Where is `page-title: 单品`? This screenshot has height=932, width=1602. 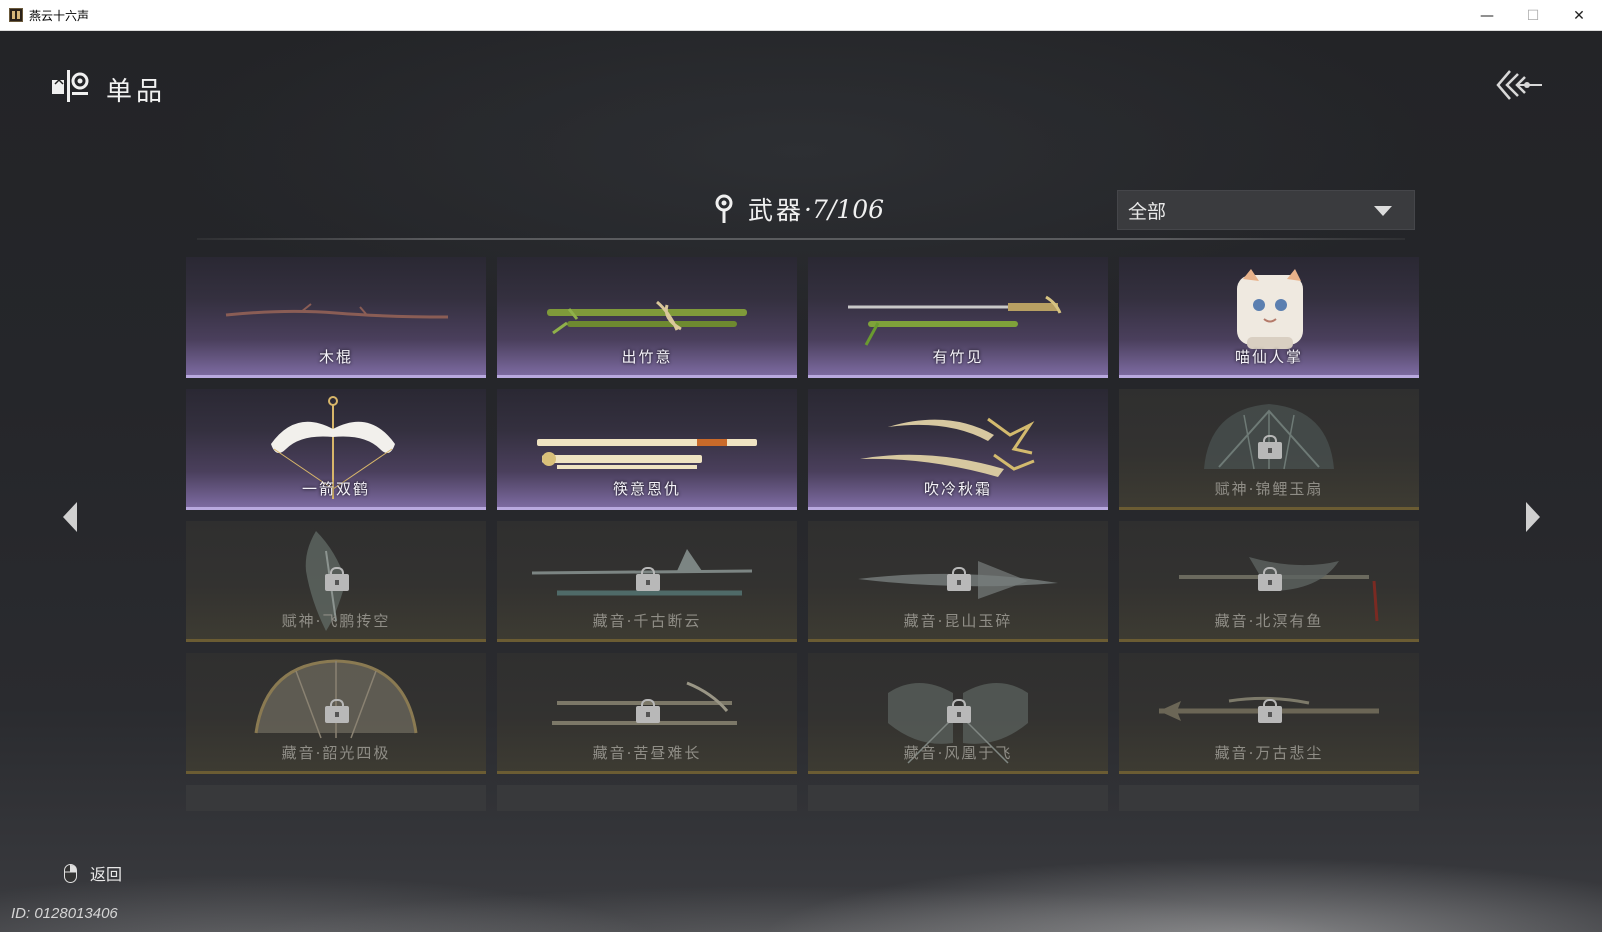
page-title: 单品 is located at coordinates (136, 92).